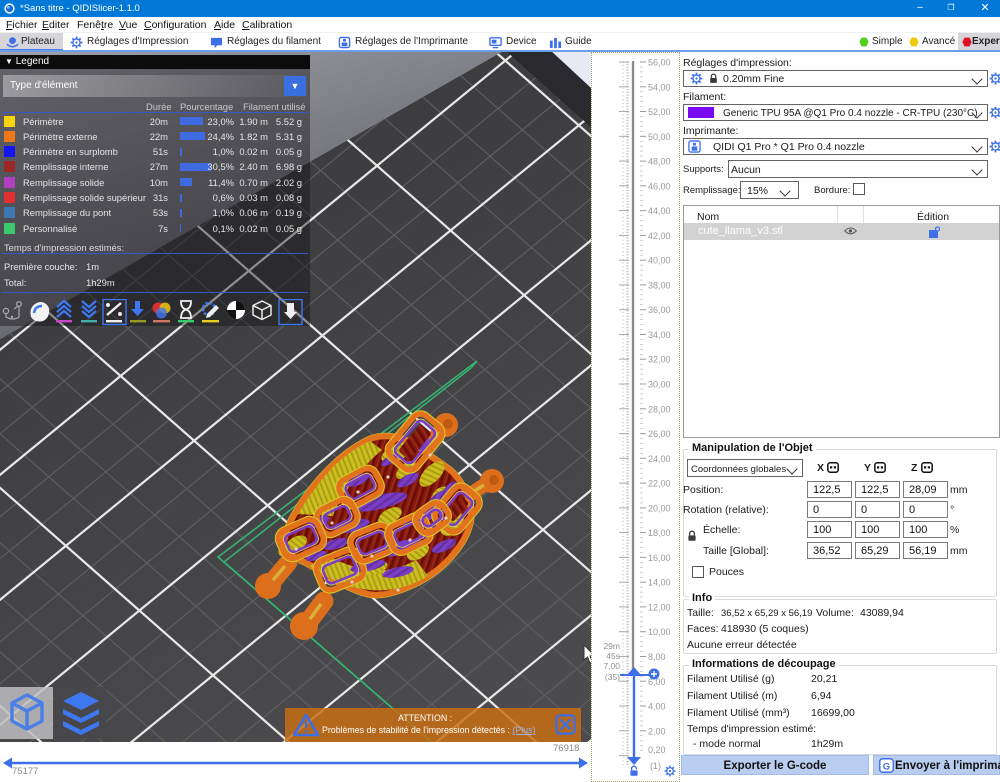  What do you see at coordinates (659, 409) in the screenshot?
I see `svg-text: 28,00` at bounding box center [659, 409].